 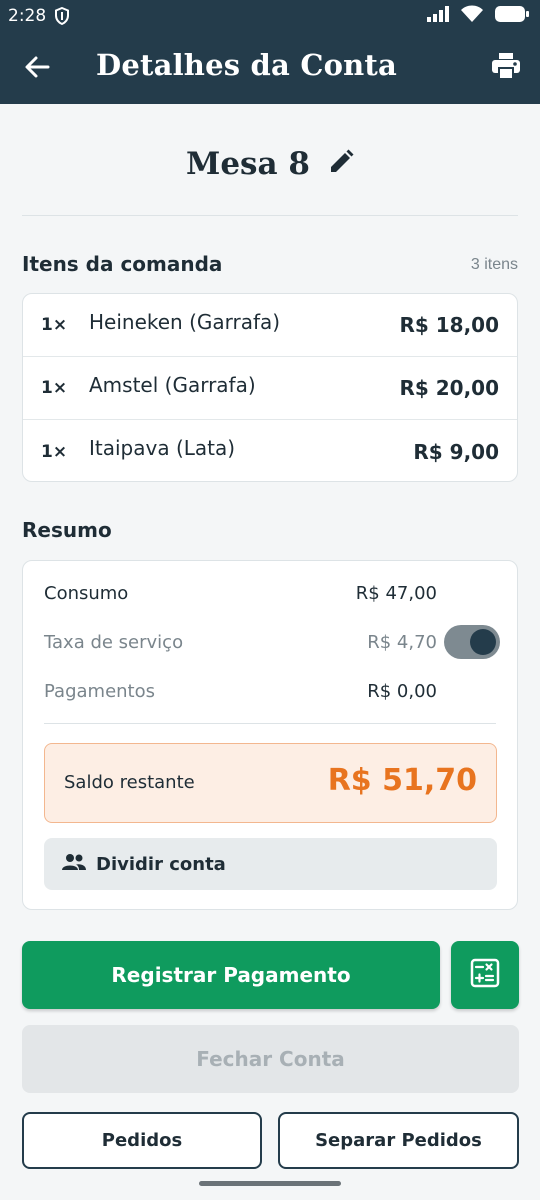 I want to click on list-item: 1× Amstel (Garrafa) R$ 20,00, so click(x=270, y=388).